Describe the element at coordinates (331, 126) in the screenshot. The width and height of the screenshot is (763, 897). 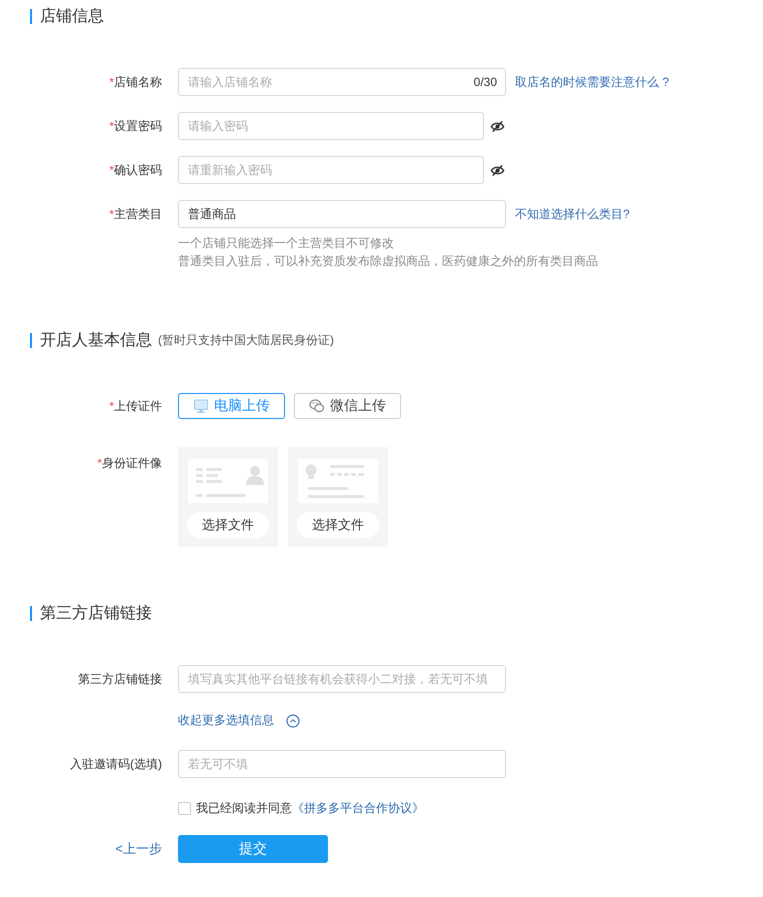
I see `input-field: 请输入密码` at that location.